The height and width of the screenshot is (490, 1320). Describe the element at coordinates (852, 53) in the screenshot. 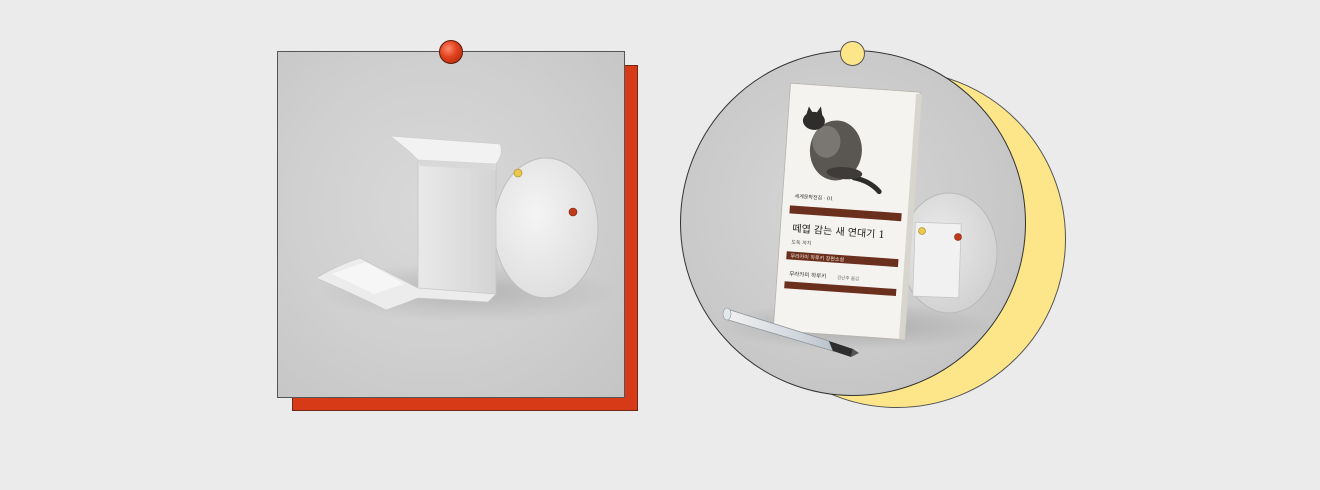

I see `right-push-pin-icon` at that location.